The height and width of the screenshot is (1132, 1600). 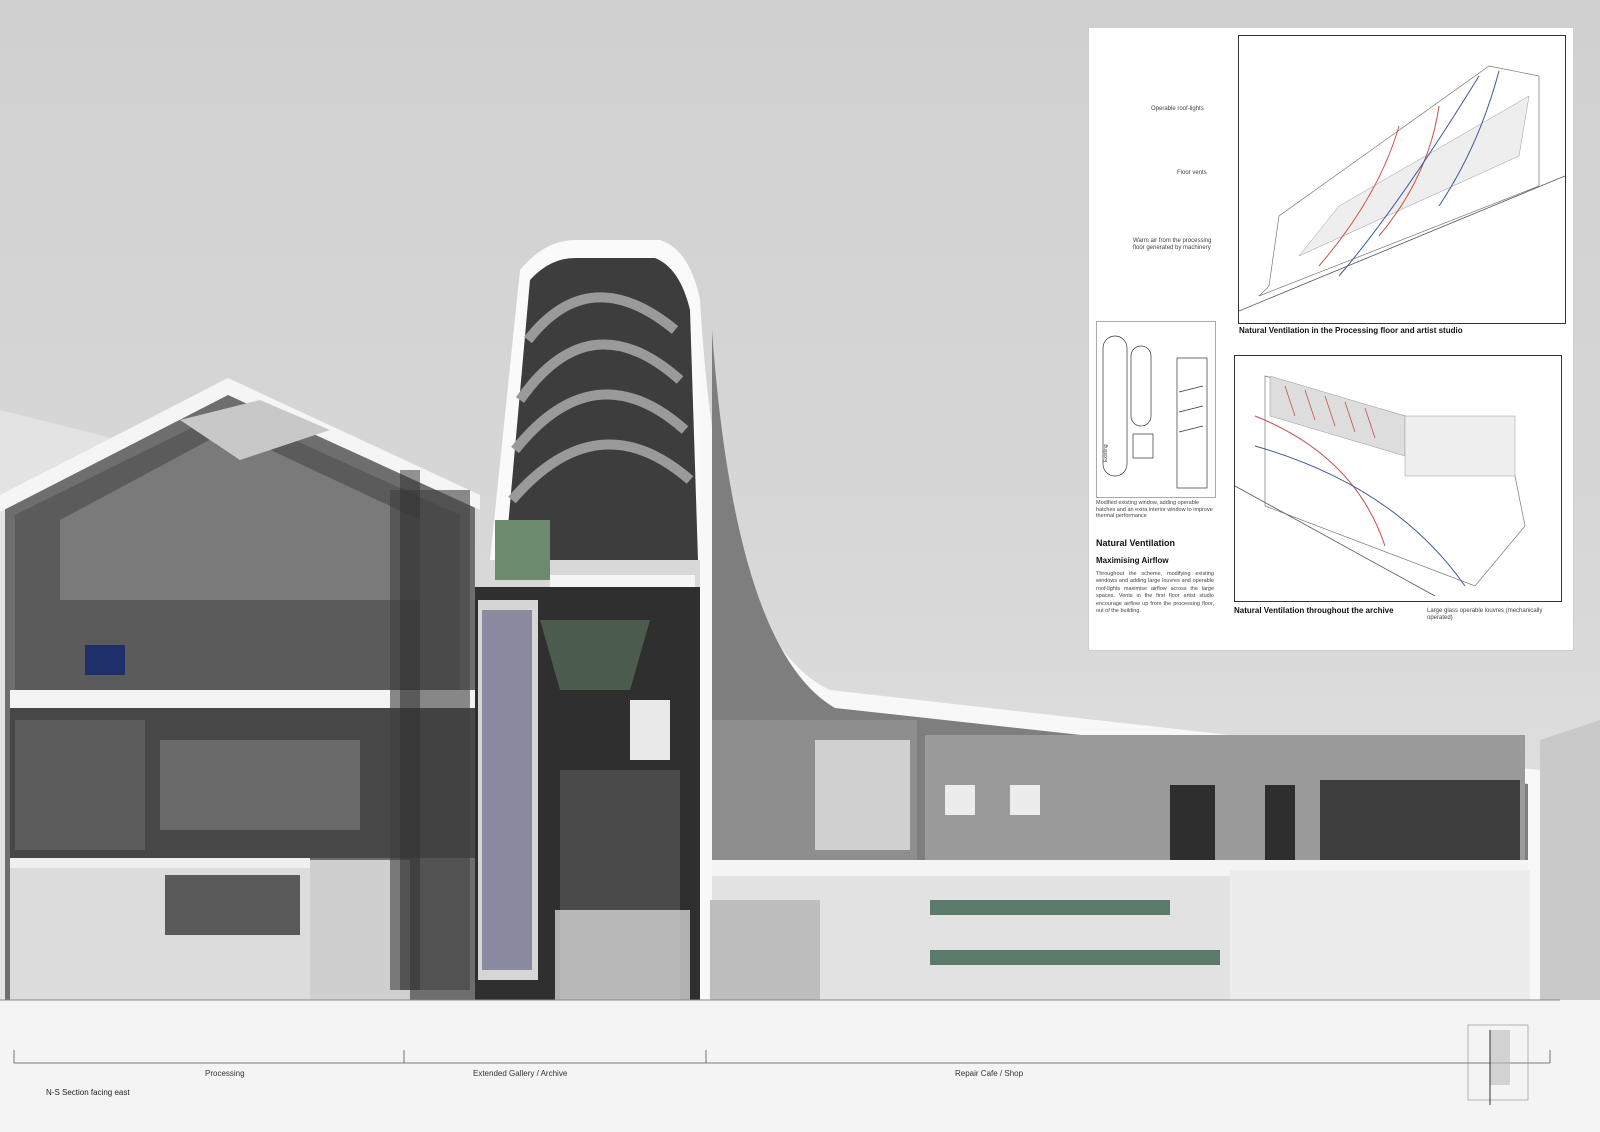 I want to click on processing-ventilation-drawing, so click(x=1402, y=188).